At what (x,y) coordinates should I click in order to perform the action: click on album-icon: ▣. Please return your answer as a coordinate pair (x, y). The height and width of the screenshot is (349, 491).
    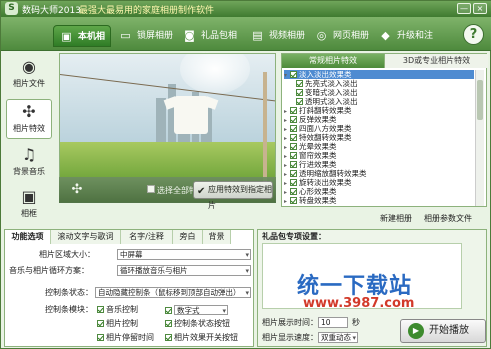
    Looking at the image, I should click on (66, 36).